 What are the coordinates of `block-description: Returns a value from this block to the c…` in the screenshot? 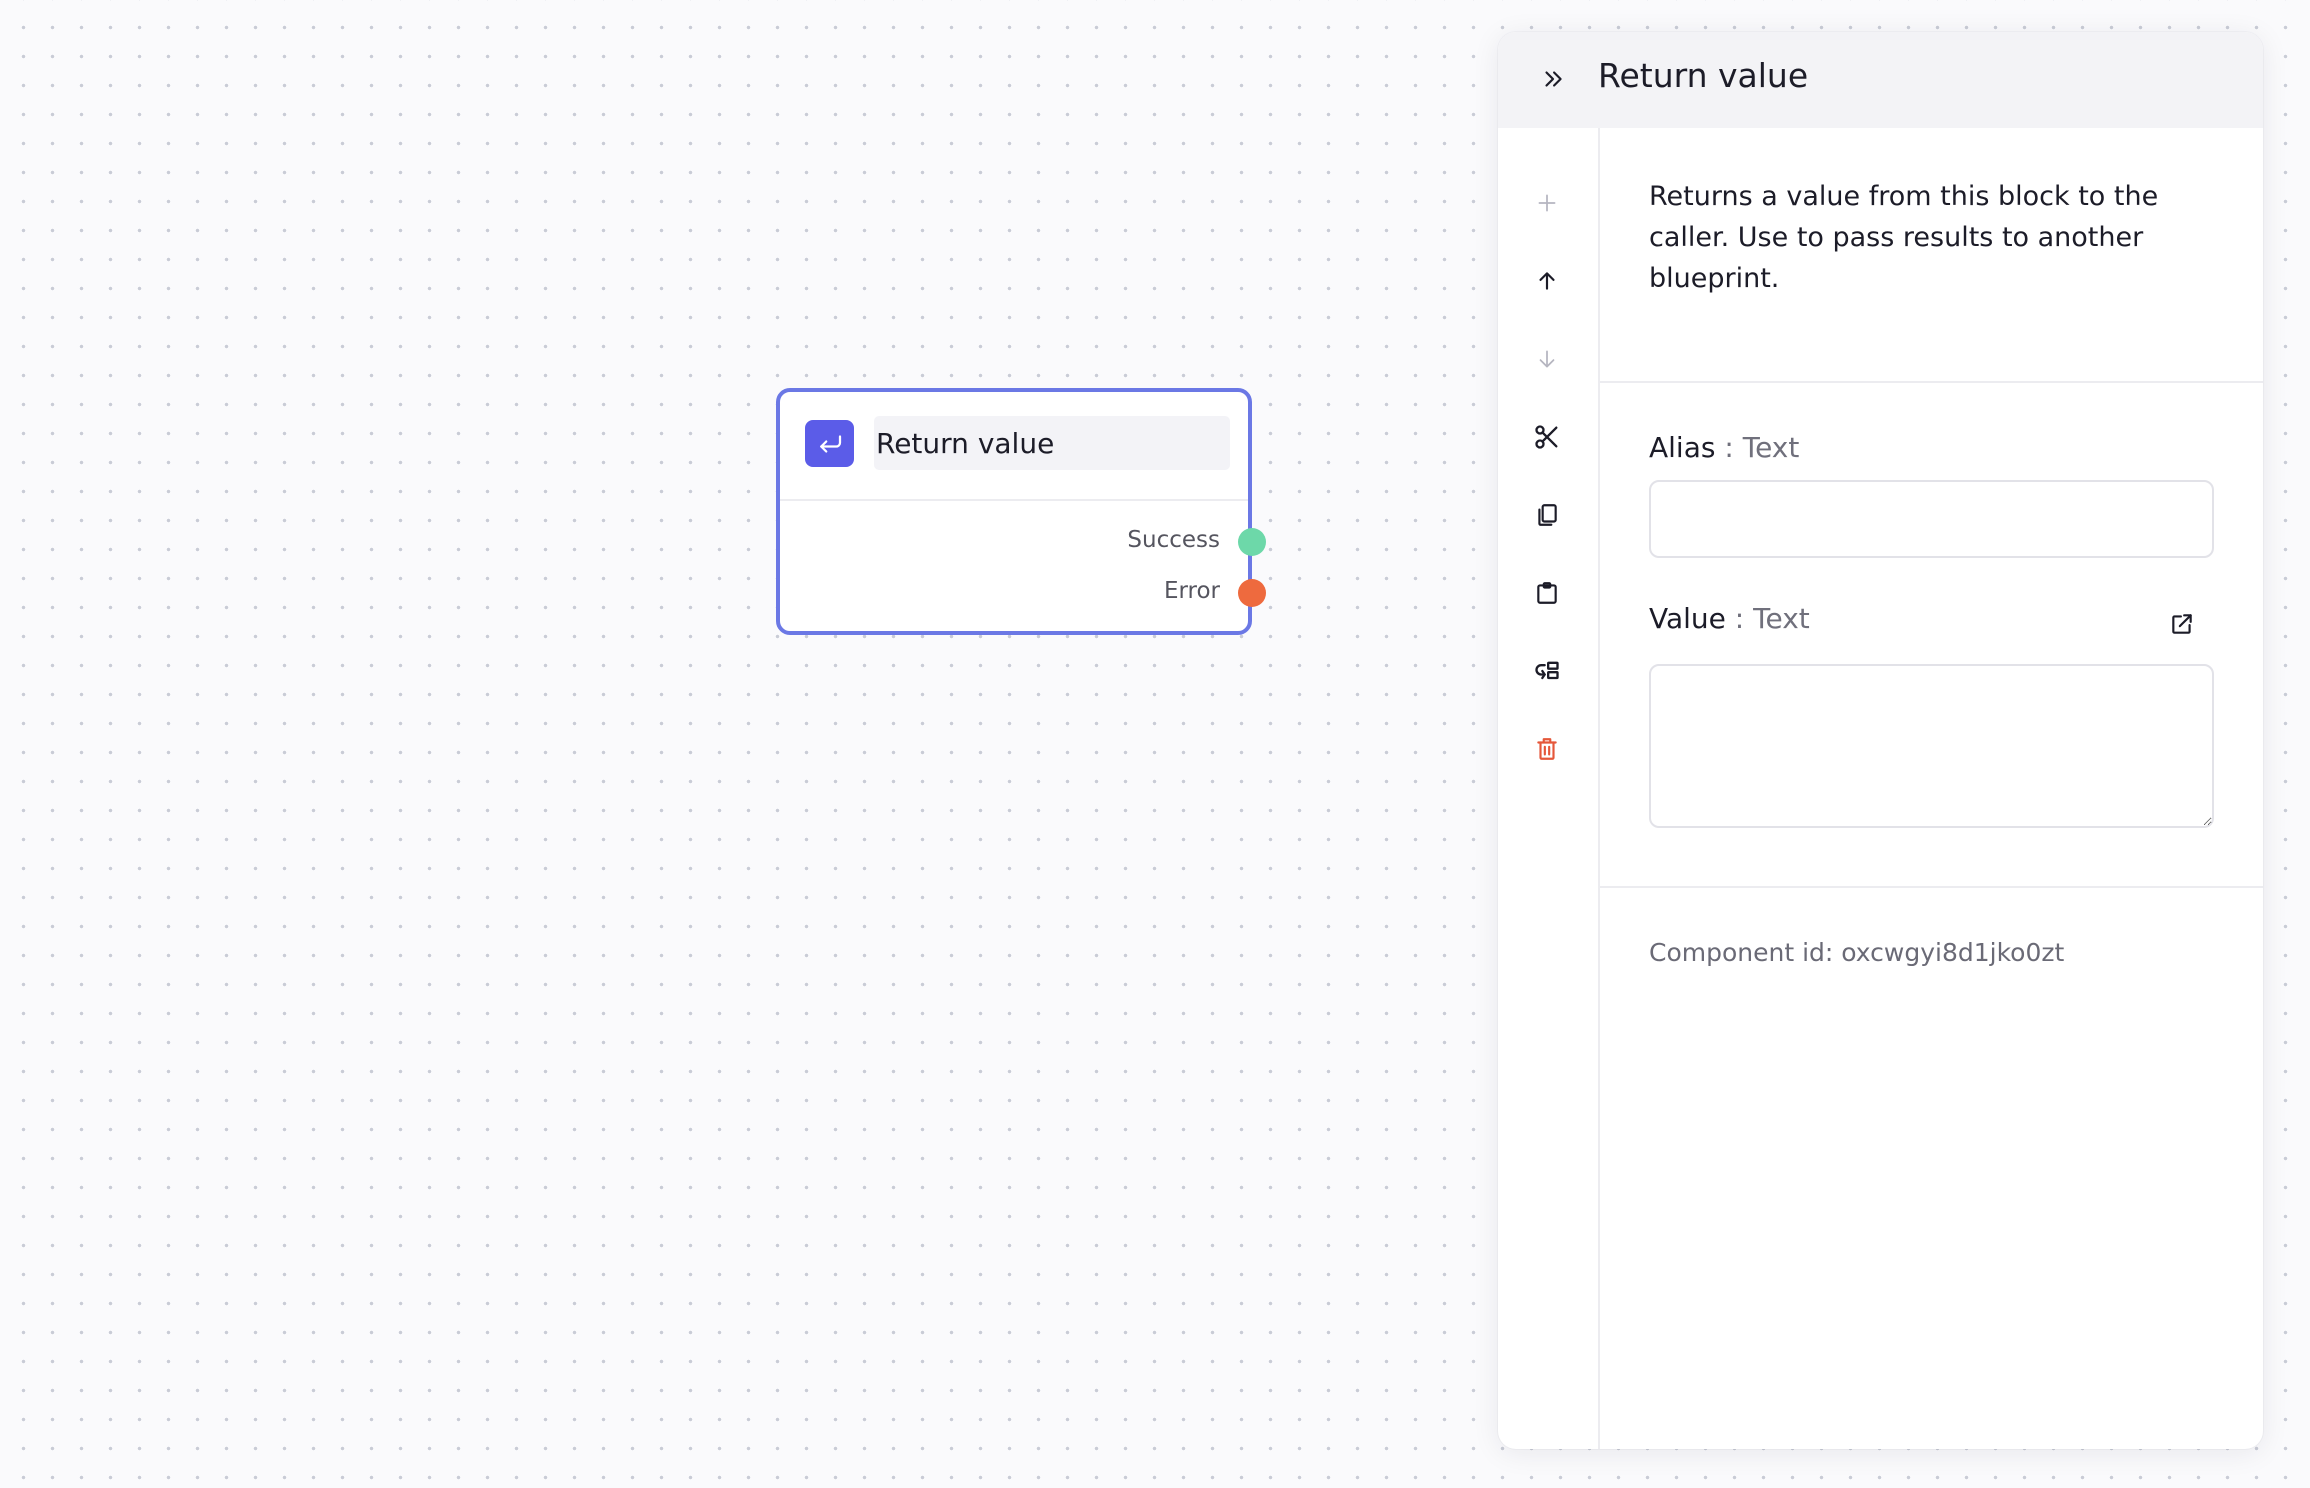 It's located at (1904, 237).